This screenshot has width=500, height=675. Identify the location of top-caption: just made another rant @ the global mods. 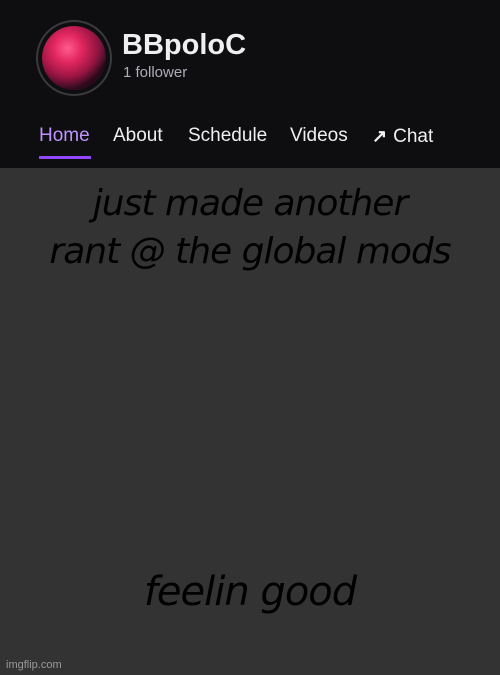
(250, 228).